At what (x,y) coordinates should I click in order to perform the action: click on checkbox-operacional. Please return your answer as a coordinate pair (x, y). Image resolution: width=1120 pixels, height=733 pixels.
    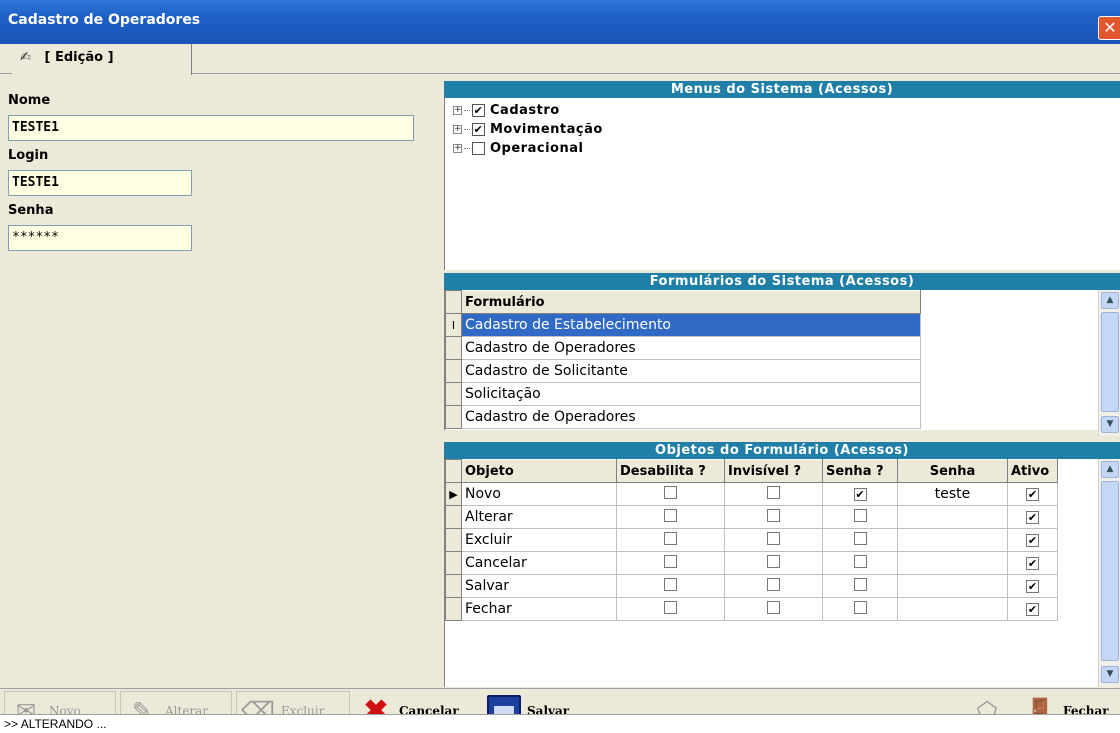
    Looking at the image, I should click on (478, 148).